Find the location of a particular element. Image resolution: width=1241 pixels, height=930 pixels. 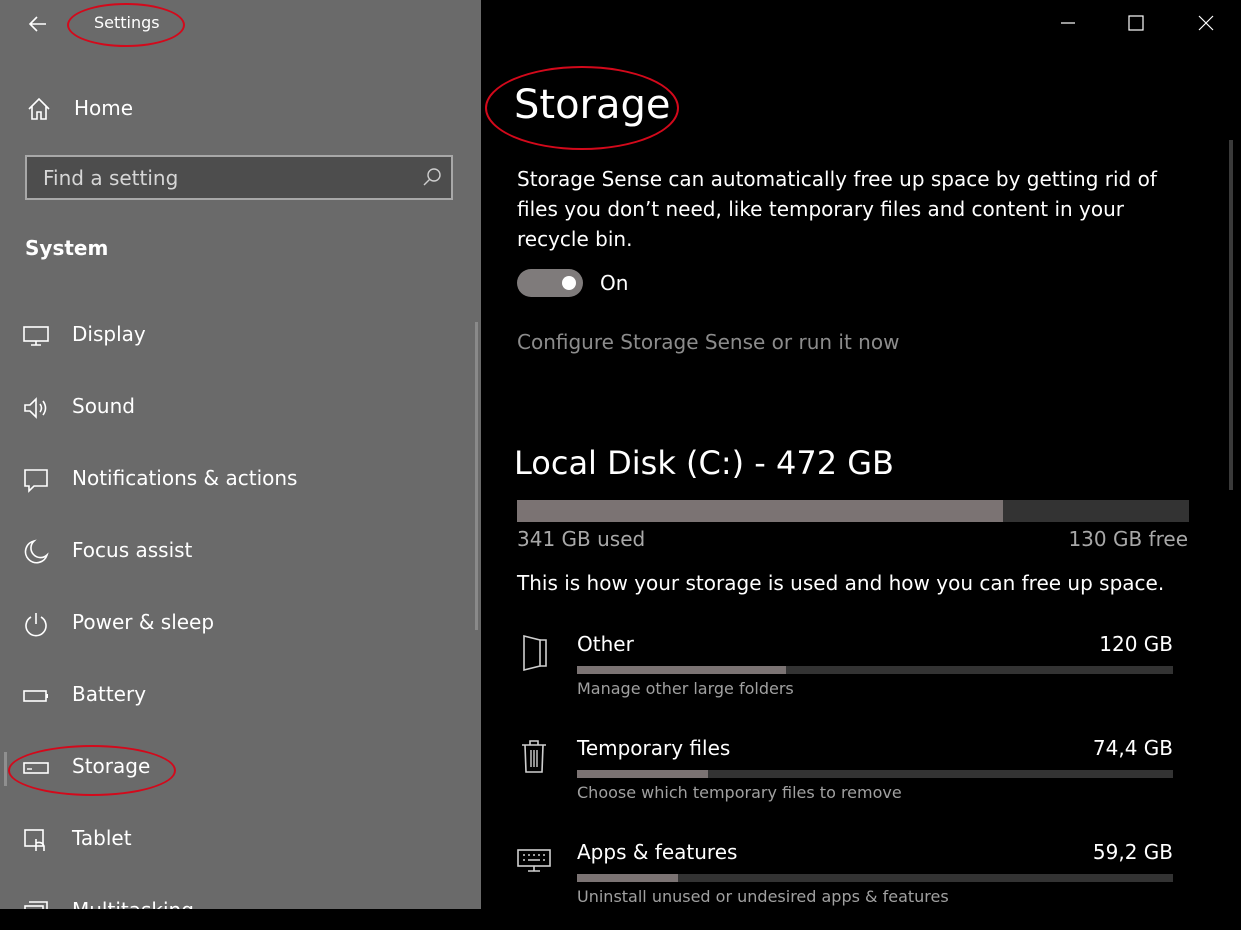

back-button is located at coordinates (38, 24).